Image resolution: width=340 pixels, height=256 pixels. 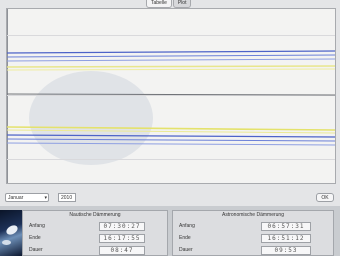 What do you see at coordinates (182, 4) in the screenshot?
I see `tab-plot: Plot` at bounding box center [182, 4].